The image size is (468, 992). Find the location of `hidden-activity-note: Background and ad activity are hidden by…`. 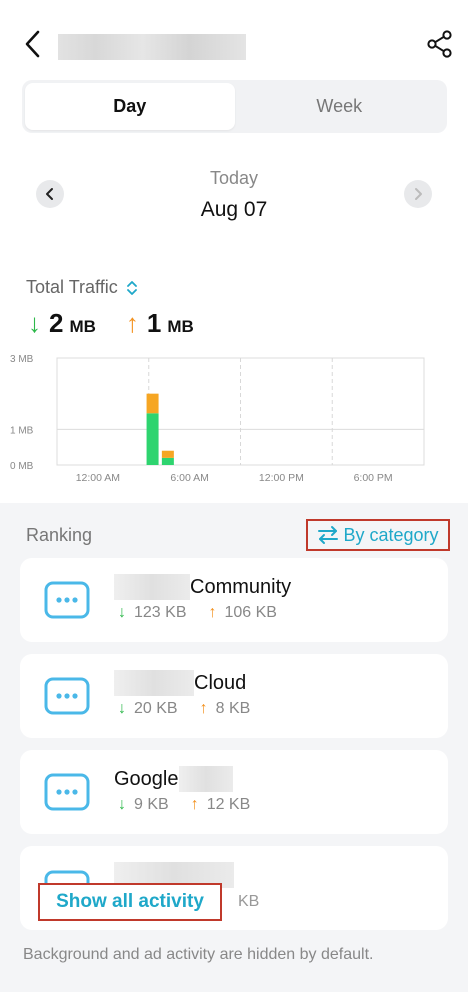

hidden-activity-note: Background and ad activity are hidden by… is located at coordinates (198, 954).